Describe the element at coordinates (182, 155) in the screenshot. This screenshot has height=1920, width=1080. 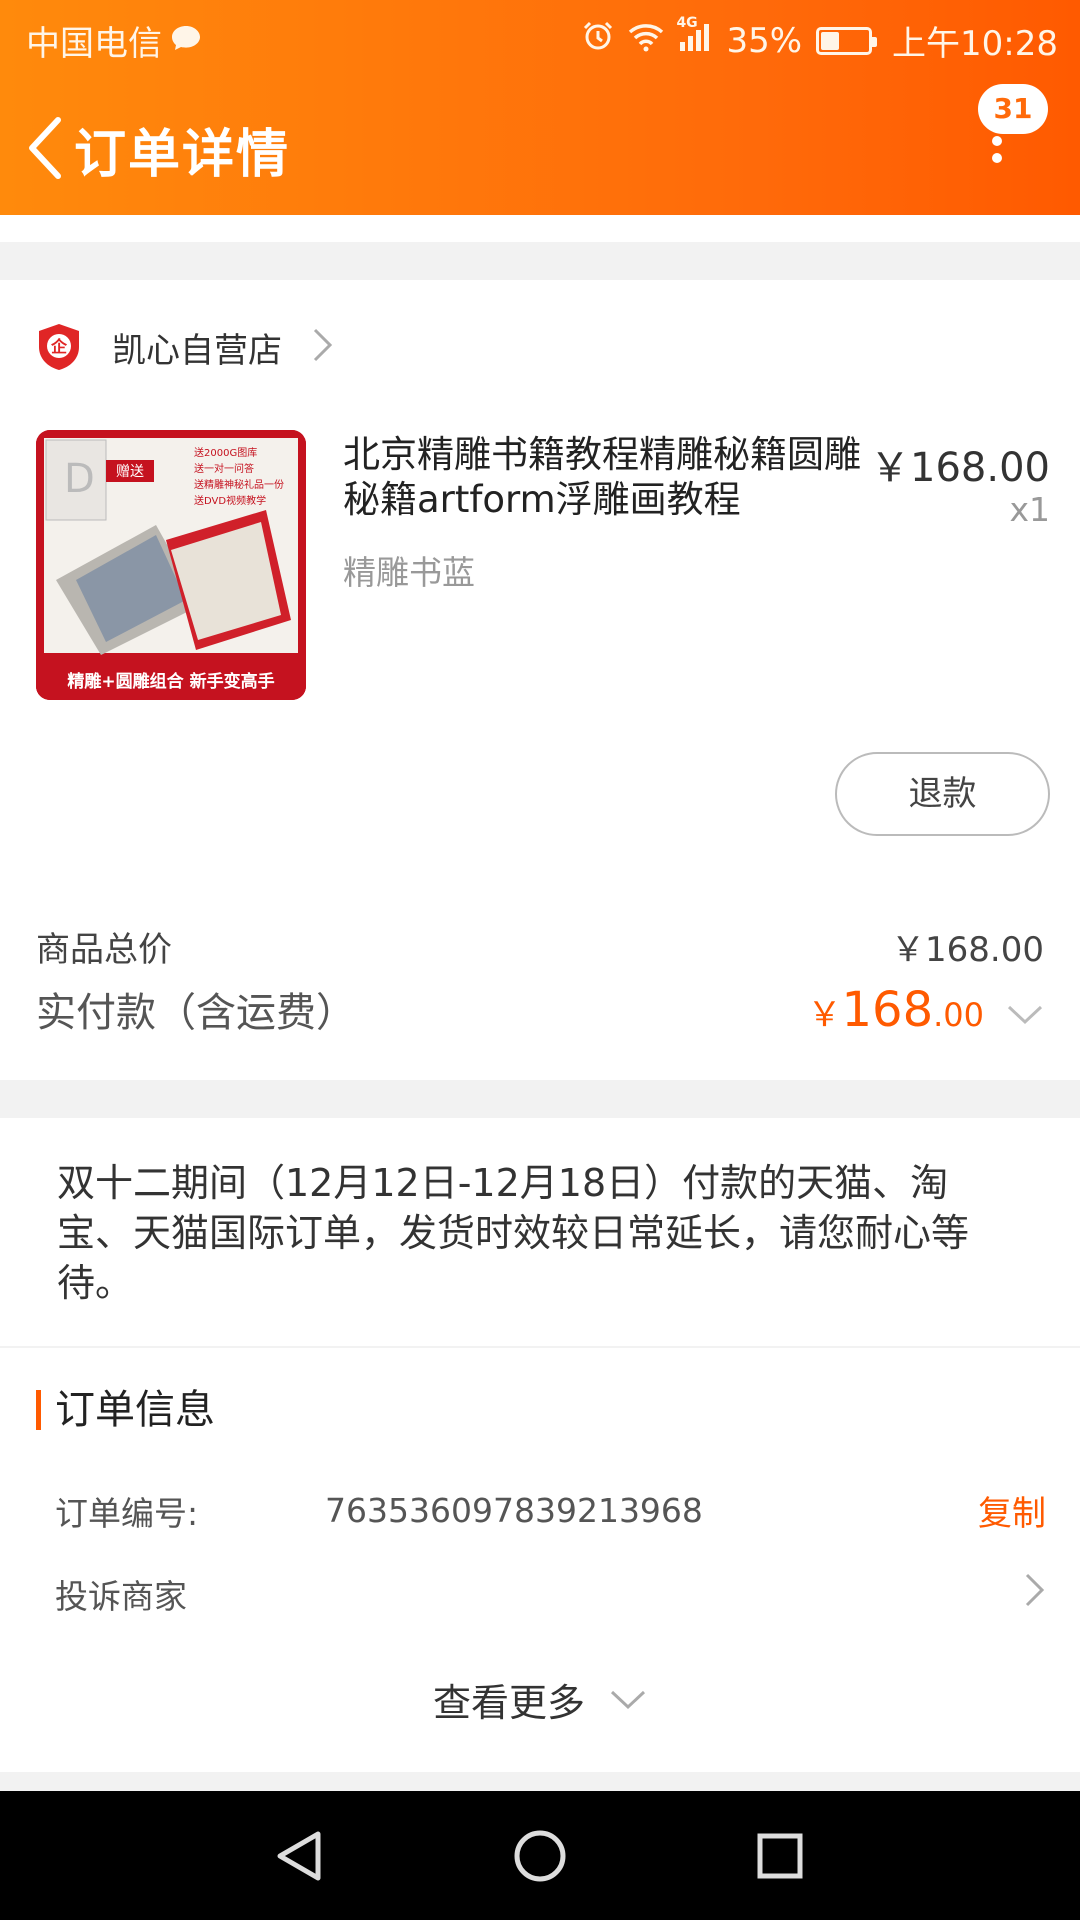
I see `page-title: 订单详情` at that location.